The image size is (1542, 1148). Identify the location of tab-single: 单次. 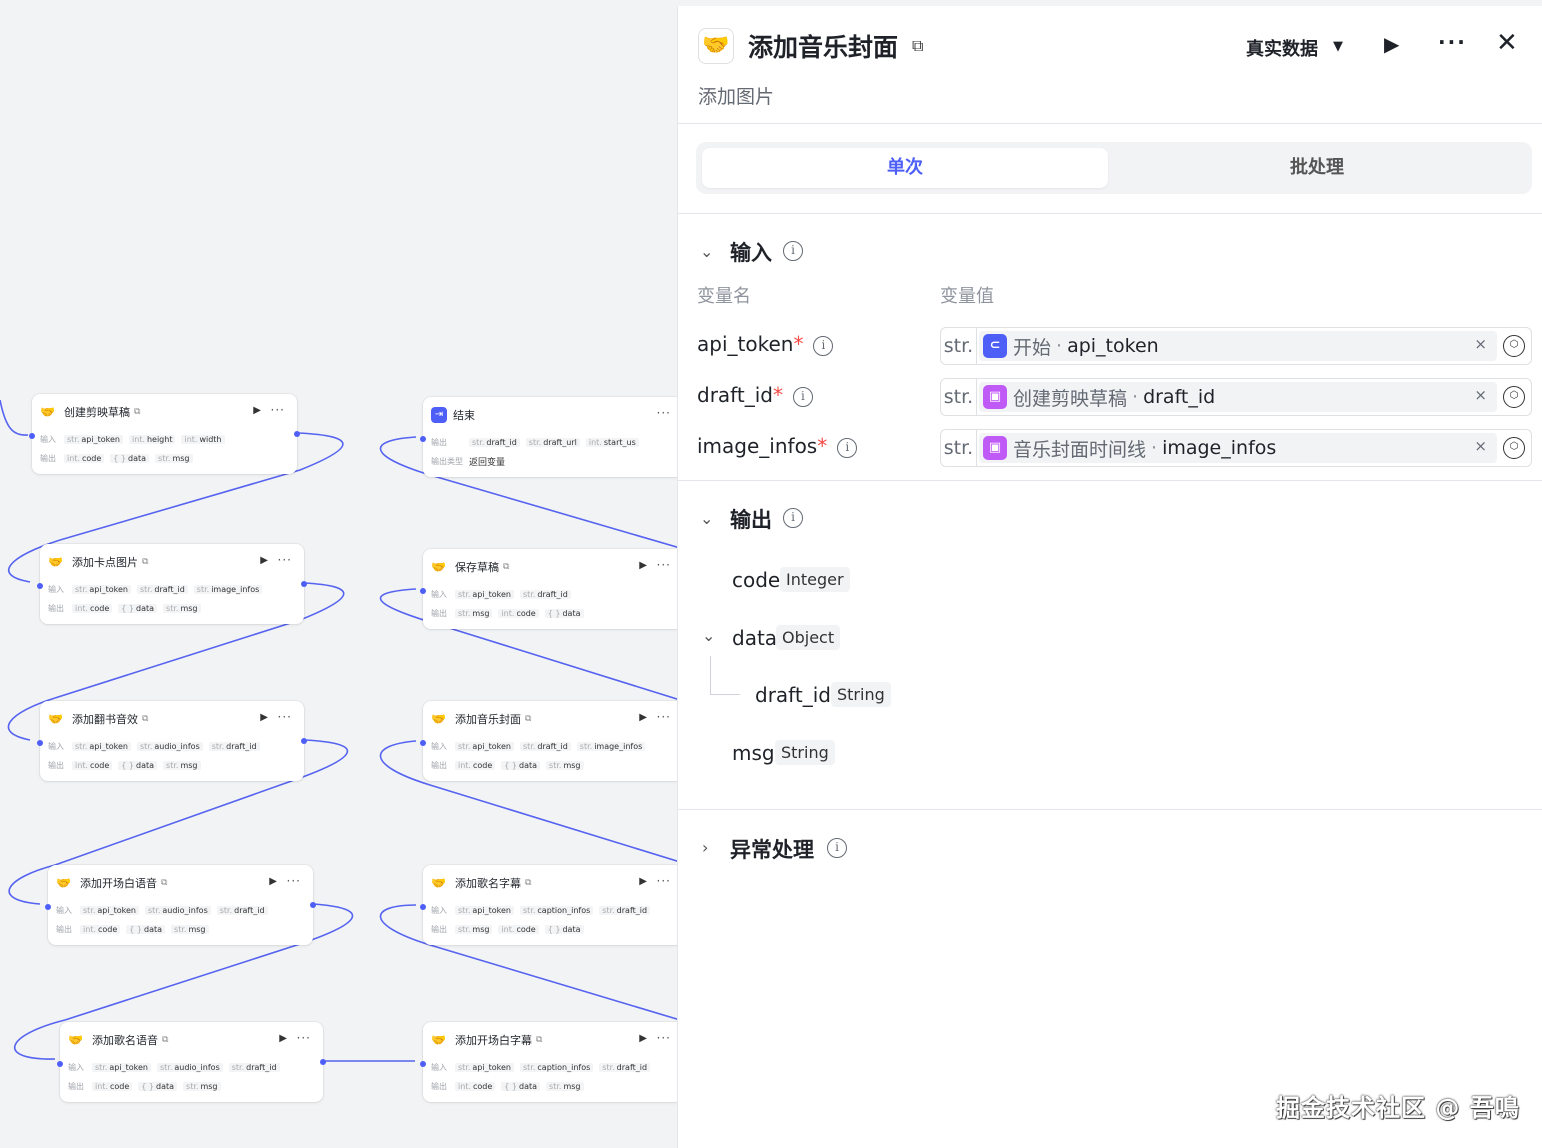
(905, 168).